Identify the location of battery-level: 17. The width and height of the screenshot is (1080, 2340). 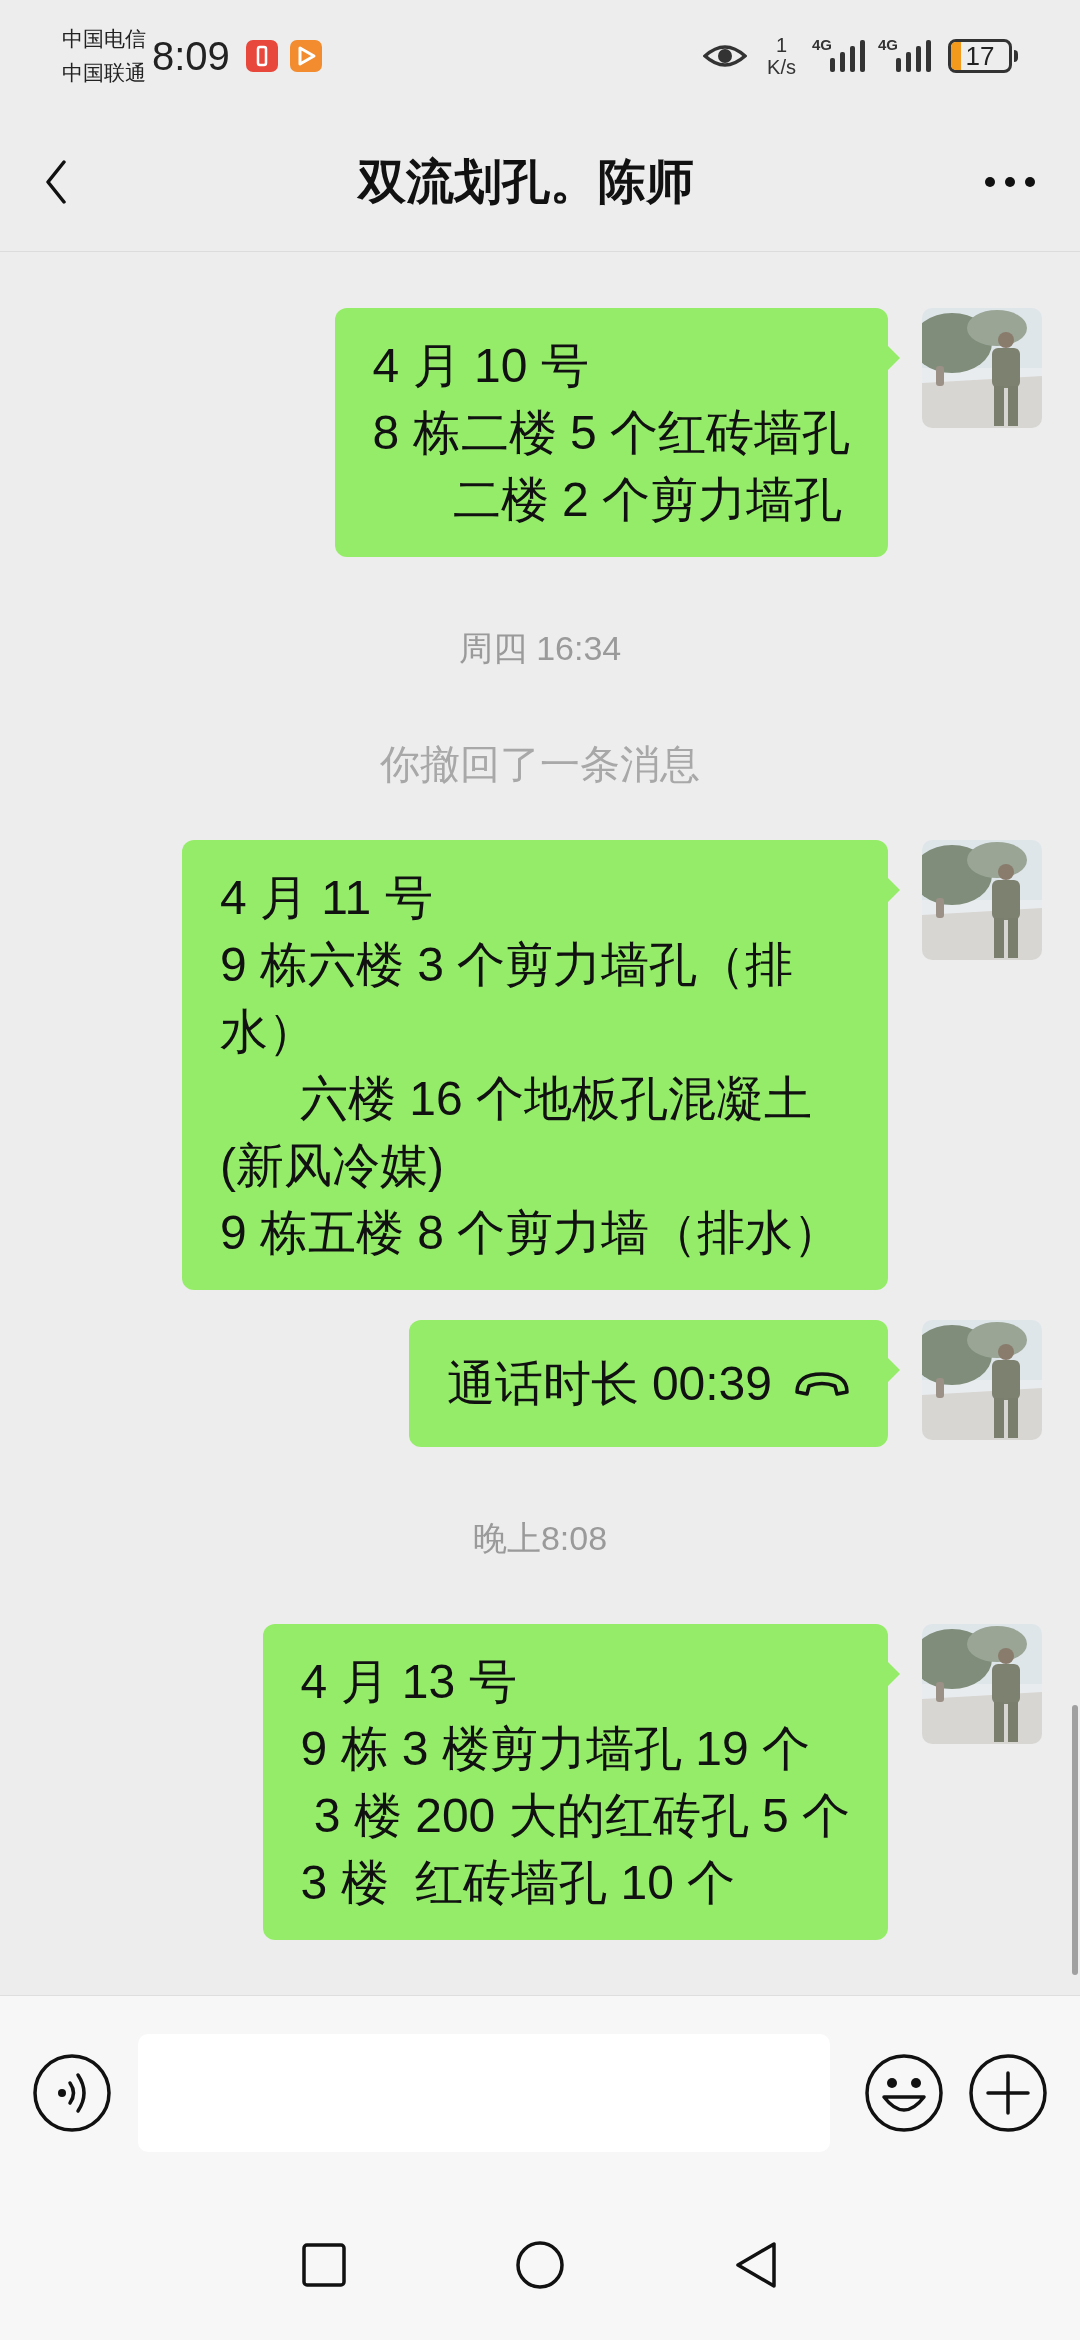
(980, 56).